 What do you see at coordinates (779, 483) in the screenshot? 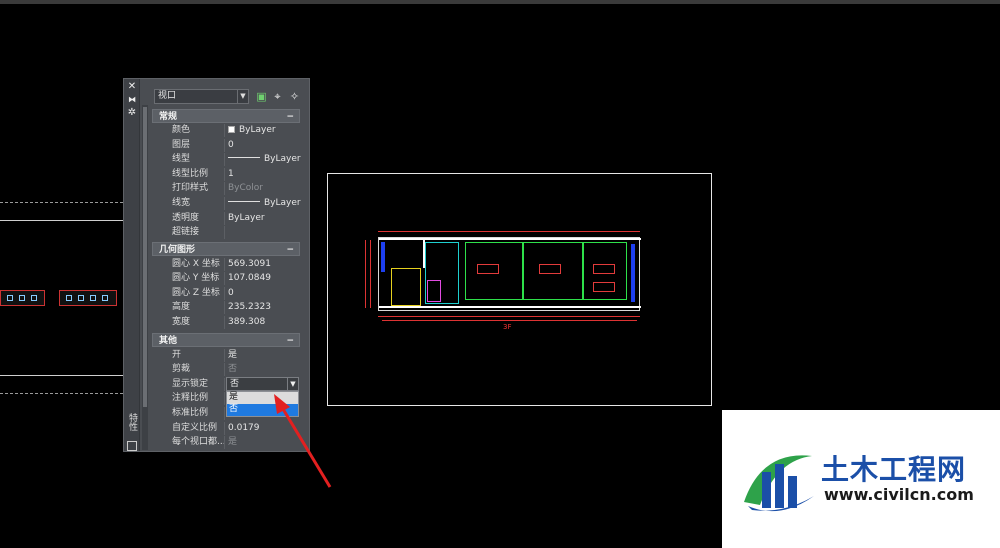
I see `logo-icon` at bounding box center [779, 483].